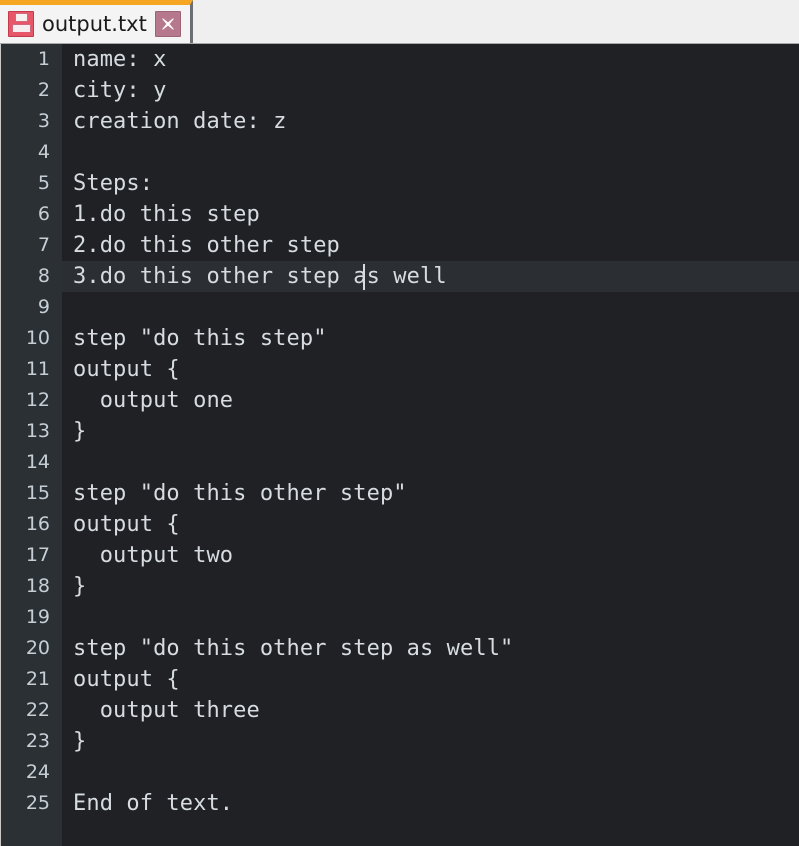  I want to click on tab-label: output.txt, so click(94, 23).